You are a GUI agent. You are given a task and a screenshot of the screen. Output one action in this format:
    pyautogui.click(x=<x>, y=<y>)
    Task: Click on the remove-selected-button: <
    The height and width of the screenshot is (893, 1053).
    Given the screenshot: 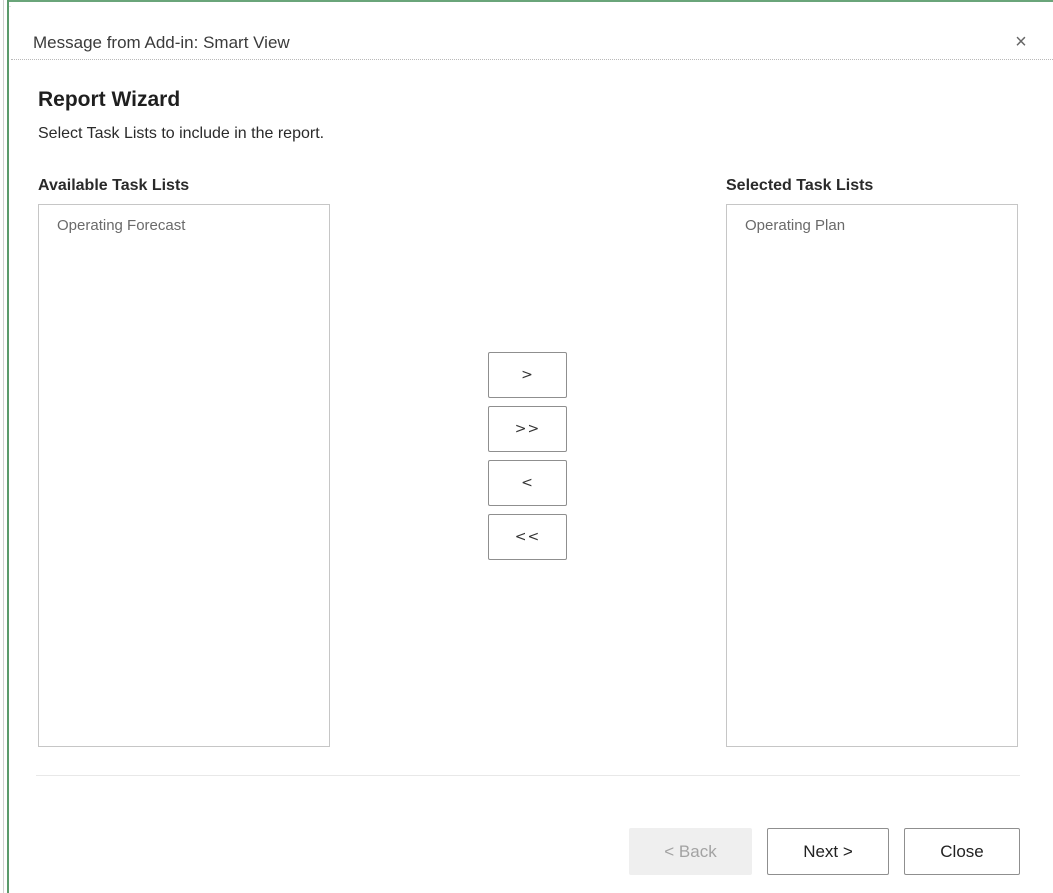 What is the action you would take?
    pyautogui.click(x=527, y=483)
    